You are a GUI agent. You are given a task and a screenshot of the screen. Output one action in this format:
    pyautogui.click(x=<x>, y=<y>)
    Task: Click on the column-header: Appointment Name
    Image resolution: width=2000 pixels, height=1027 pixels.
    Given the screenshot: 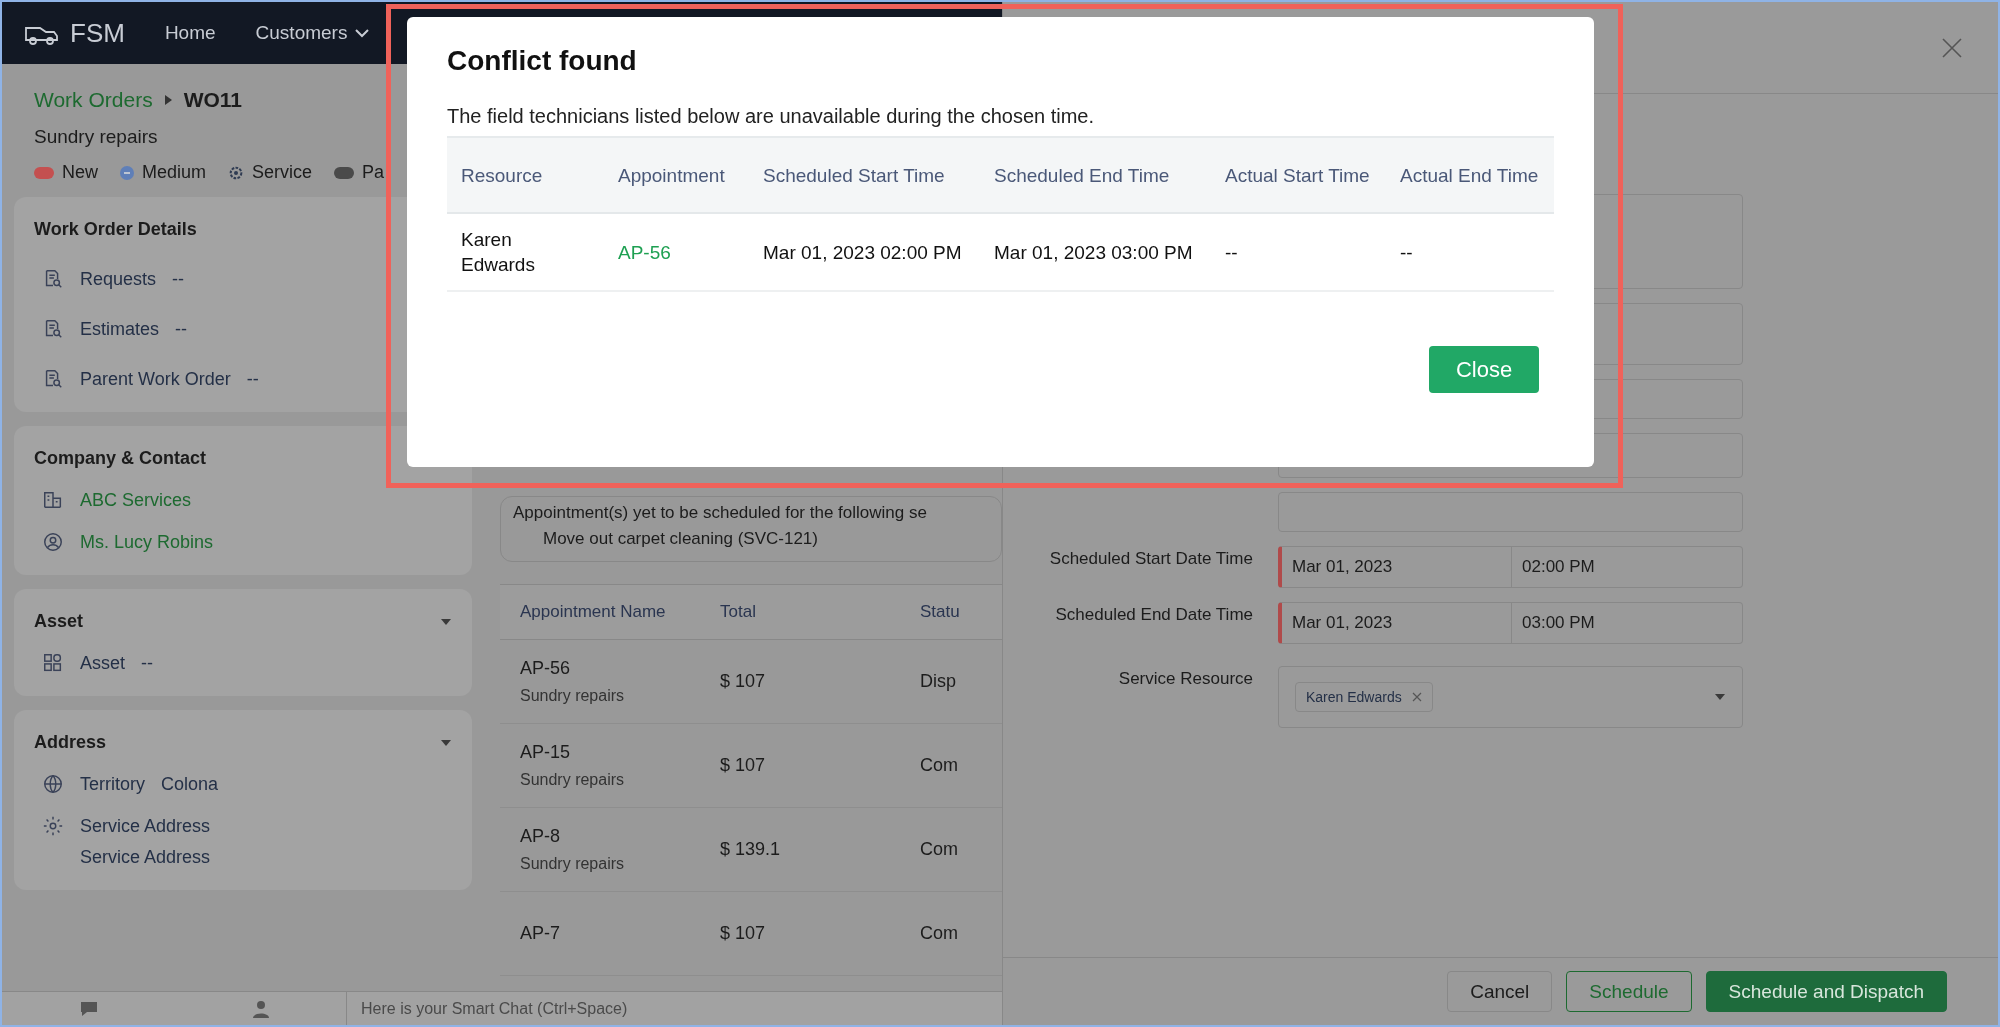 What is the action you would take?
    pyautogui.click(x=593, y=612)
    